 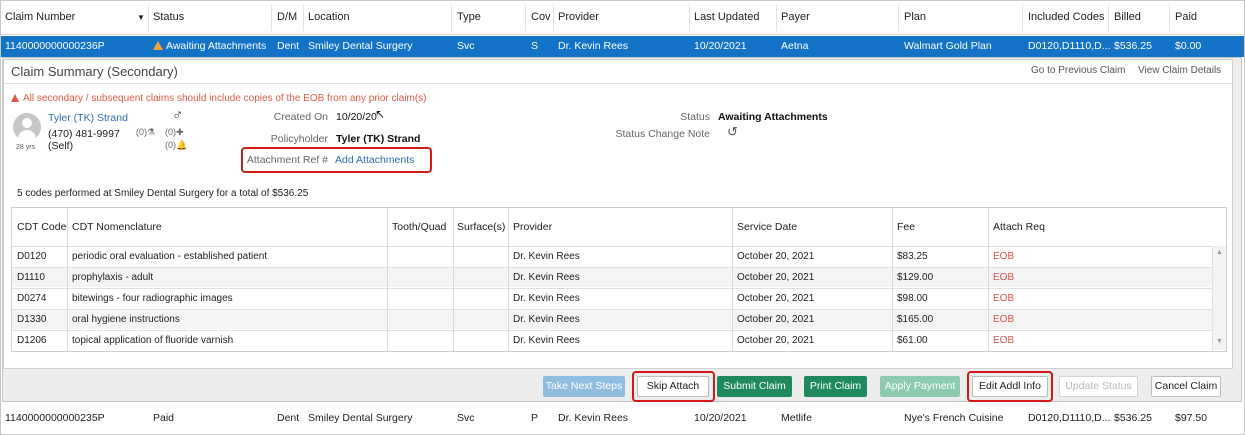 I want to click on col-last-updated: Last Updated, so click(x=726, y=17).